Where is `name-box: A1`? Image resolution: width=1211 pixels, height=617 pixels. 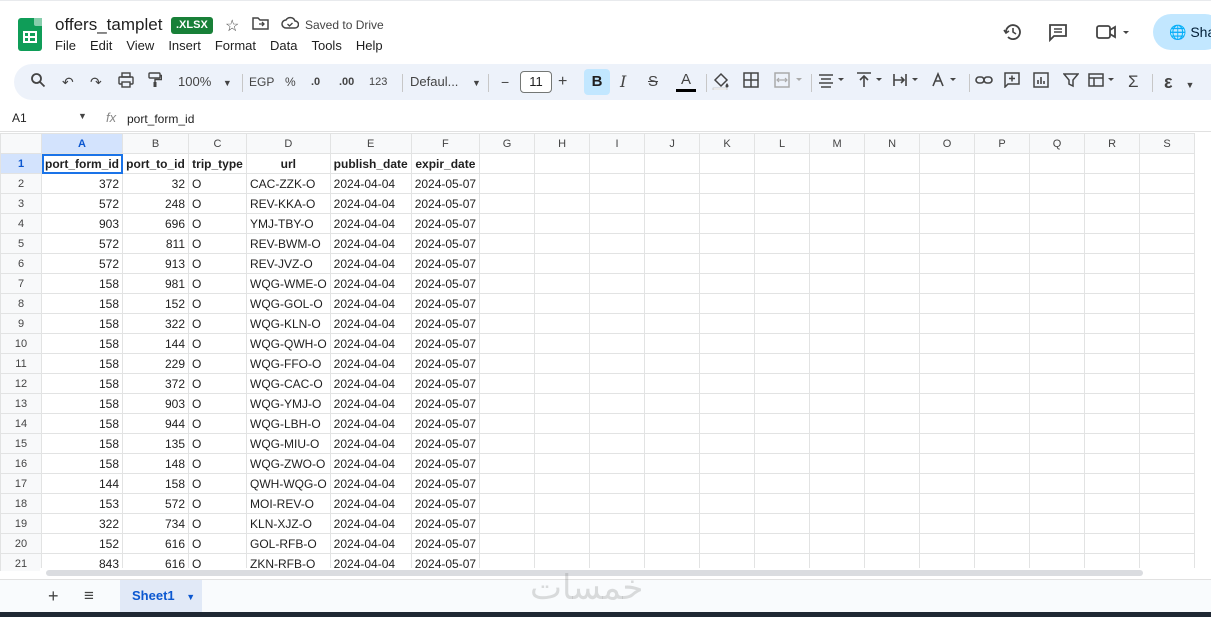
name-box: A1 is located at coordinates (19, 118).